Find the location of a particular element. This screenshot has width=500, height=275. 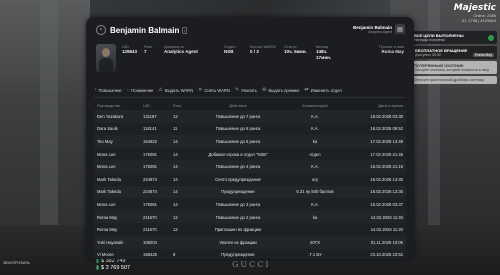

cell-action: Повышение до 6 ранга is located at coordinates (238, 129).